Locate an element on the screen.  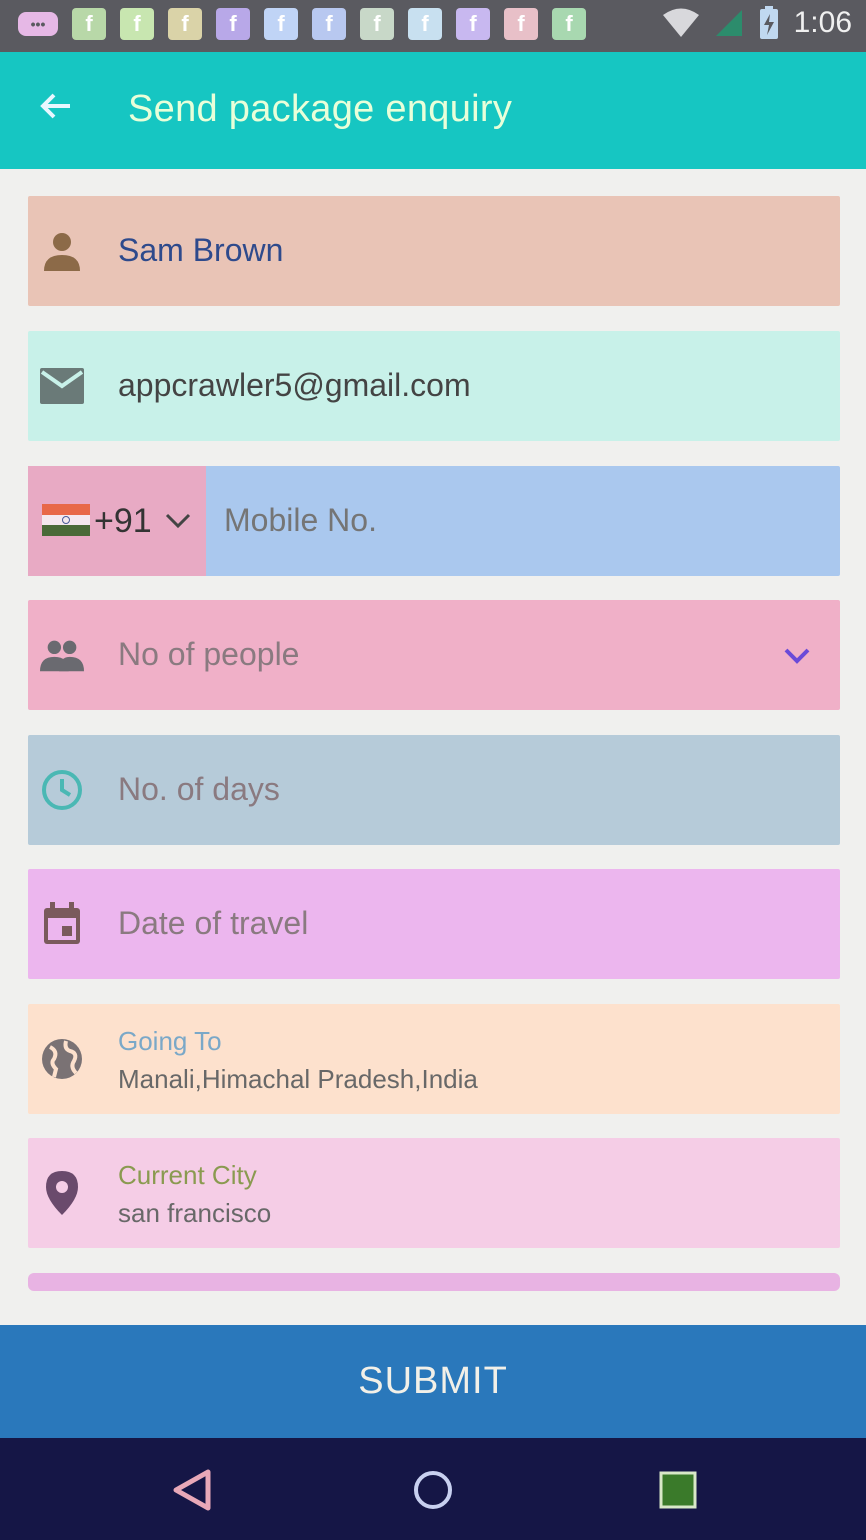
nav-home-icon is located at coordinates (433, 1490).